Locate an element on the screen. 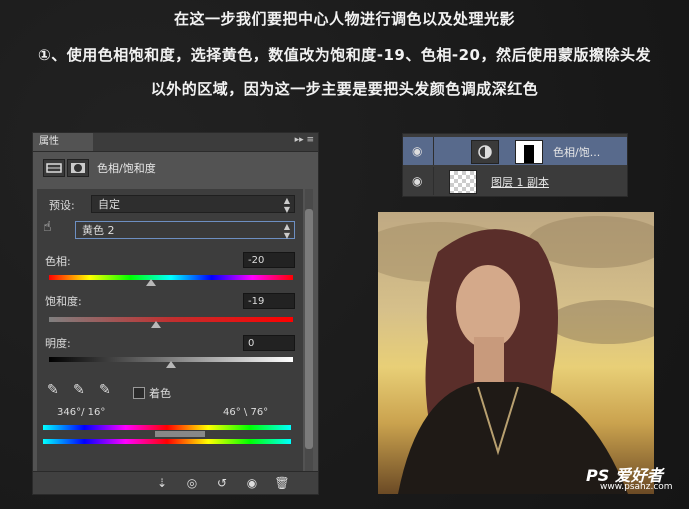 The height and width of the screenshot is (509, 689). colorize-checkbox is located at coordinates (139, 393).